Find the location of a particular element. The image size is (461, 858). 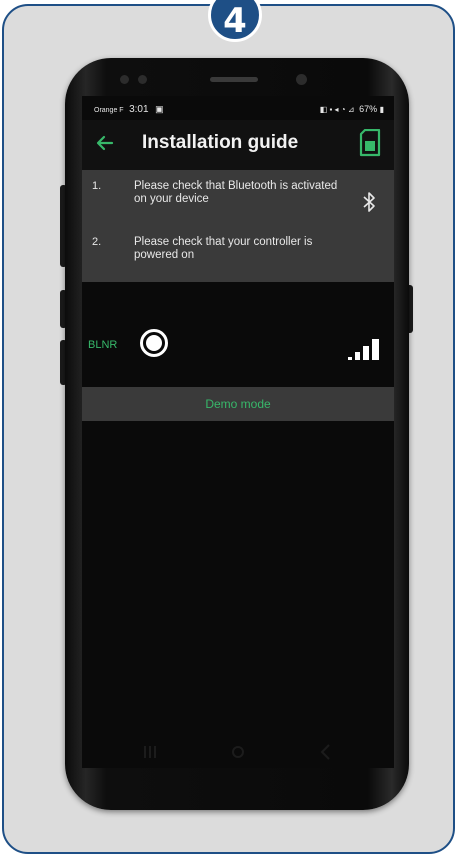

sim-card-icon is located at coordinates (370, 143).